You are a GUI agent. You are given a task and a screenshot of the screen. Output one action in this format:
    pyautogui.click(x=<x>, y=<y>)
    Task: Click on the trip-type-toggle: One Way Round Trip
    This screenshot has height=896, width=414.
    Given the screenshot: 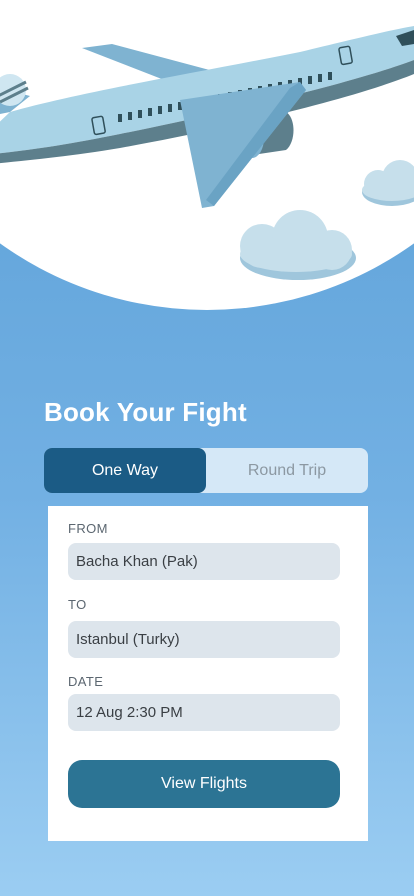 What is the action you would take?
    pyautogui.click(x=206, y=470)
    